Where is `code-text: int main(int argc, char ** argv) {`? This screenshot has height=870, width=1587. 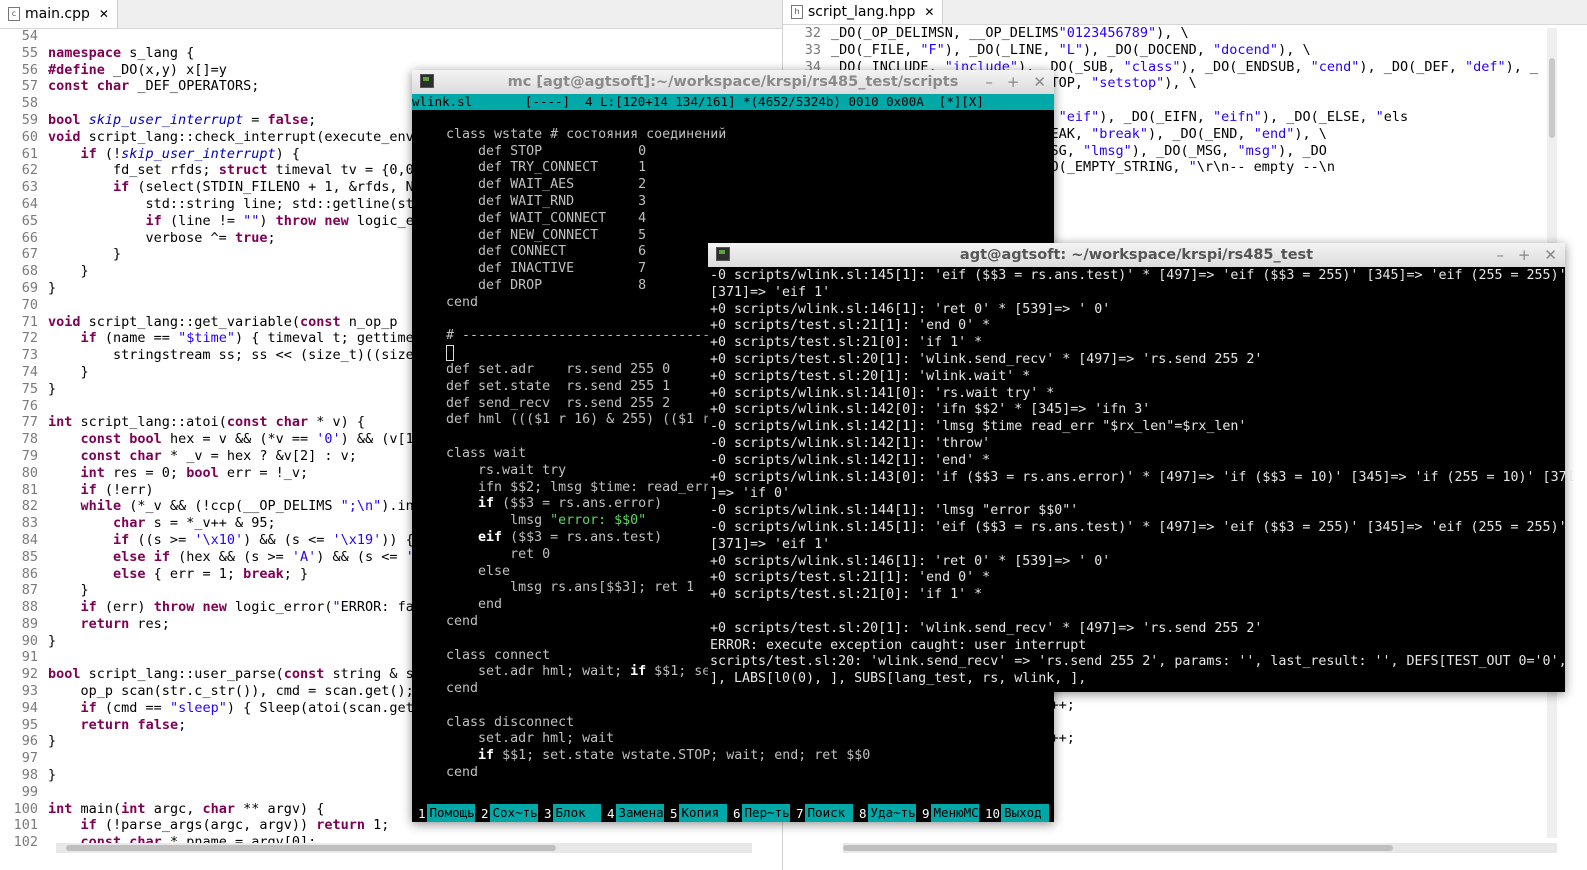 code-text: int main(int argc, char ** argv) { is located at coordinates (186, 808).